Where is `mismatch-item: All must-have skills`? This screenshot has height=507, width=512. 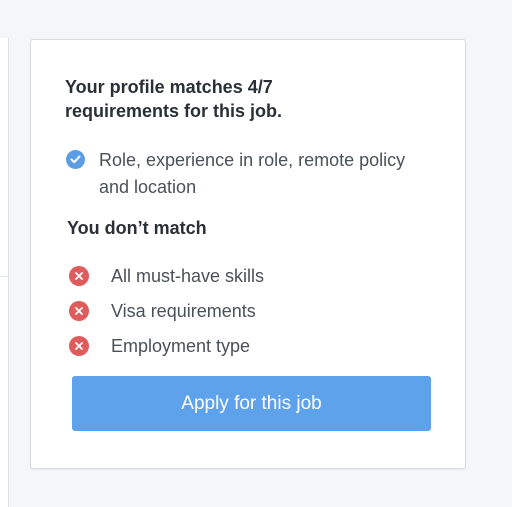 mismatch-item: All must-have skills is located at coordinates (166, 275).